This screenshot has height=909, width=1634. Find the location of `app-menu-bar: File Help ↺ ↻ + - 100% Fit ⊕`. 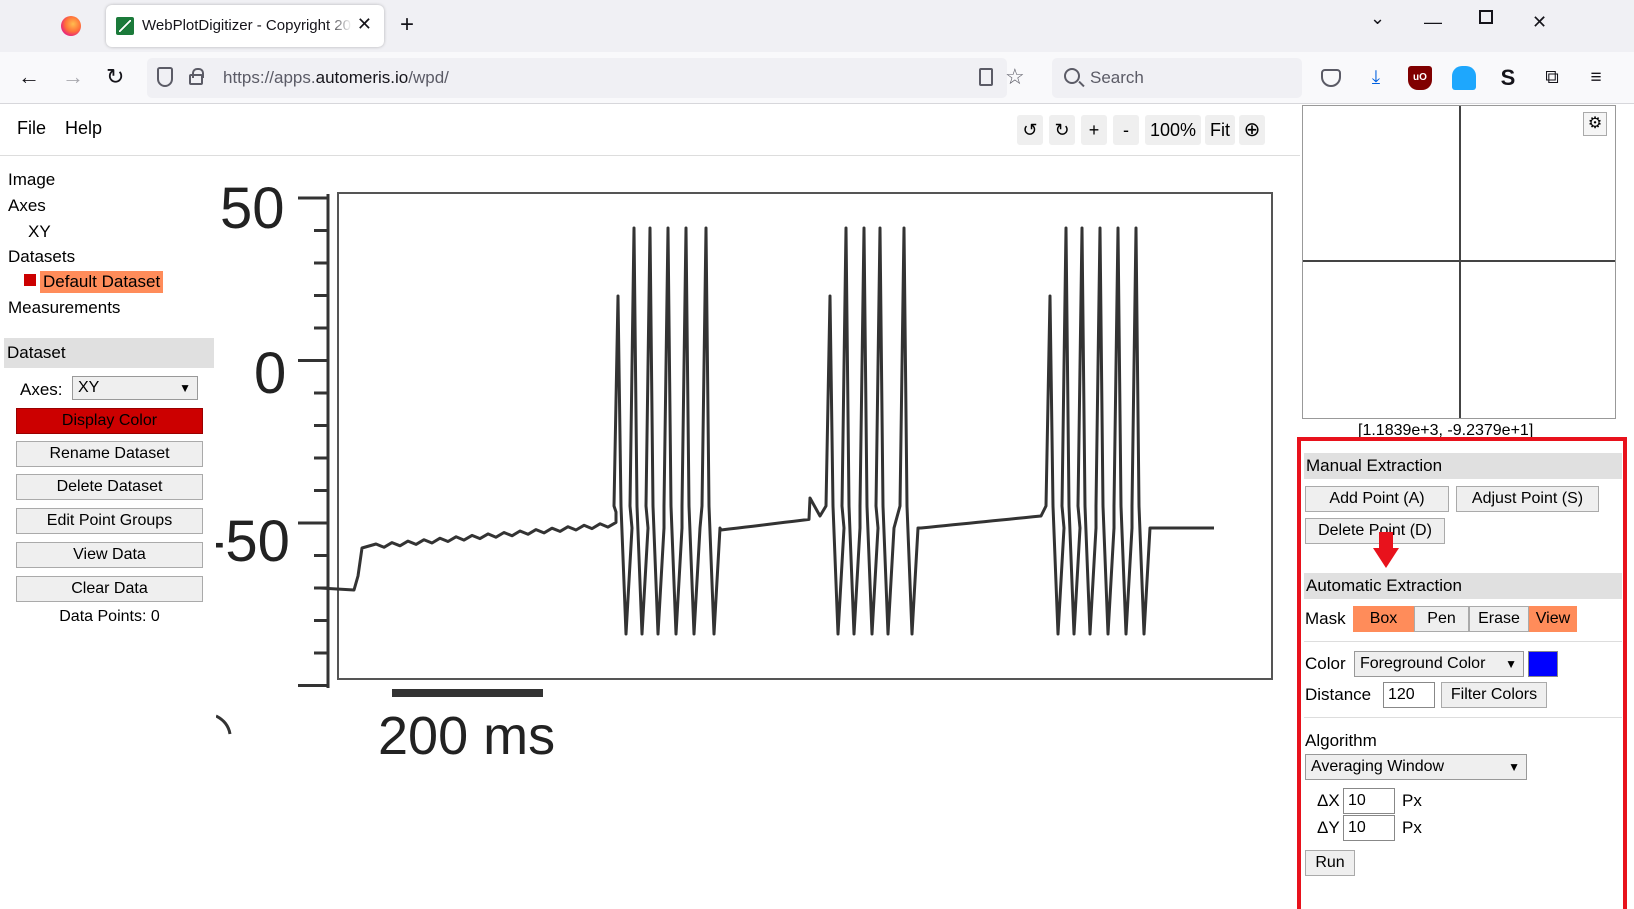

app-menu-bar: File Help ↺ ↻ + - 100% Fit ⊕ is located at coordinates (650, 130).